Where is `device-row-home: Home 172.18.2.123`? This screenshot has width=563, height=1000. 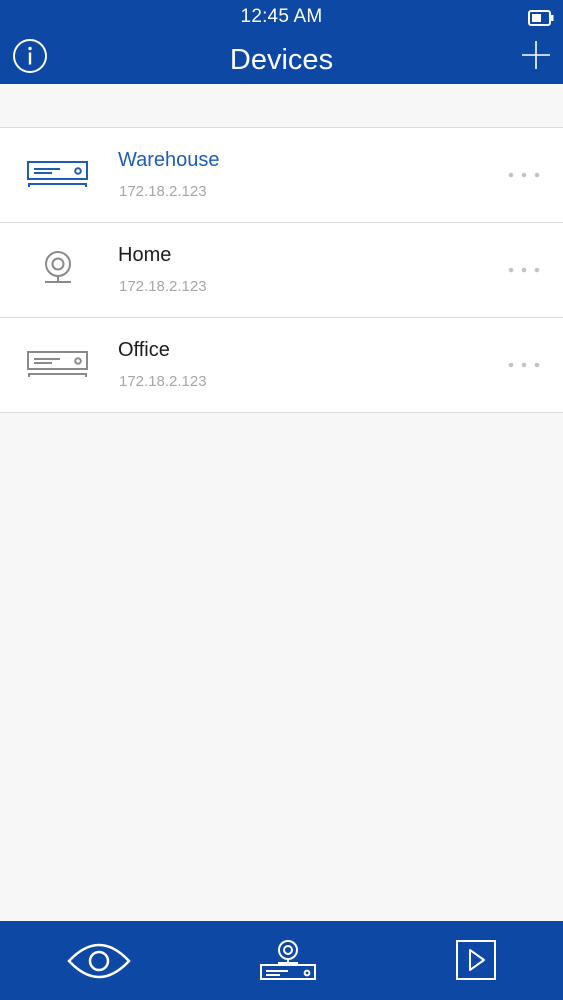 device-row-home: Home 172.18.2.123 is located at coordinates (281, 270).